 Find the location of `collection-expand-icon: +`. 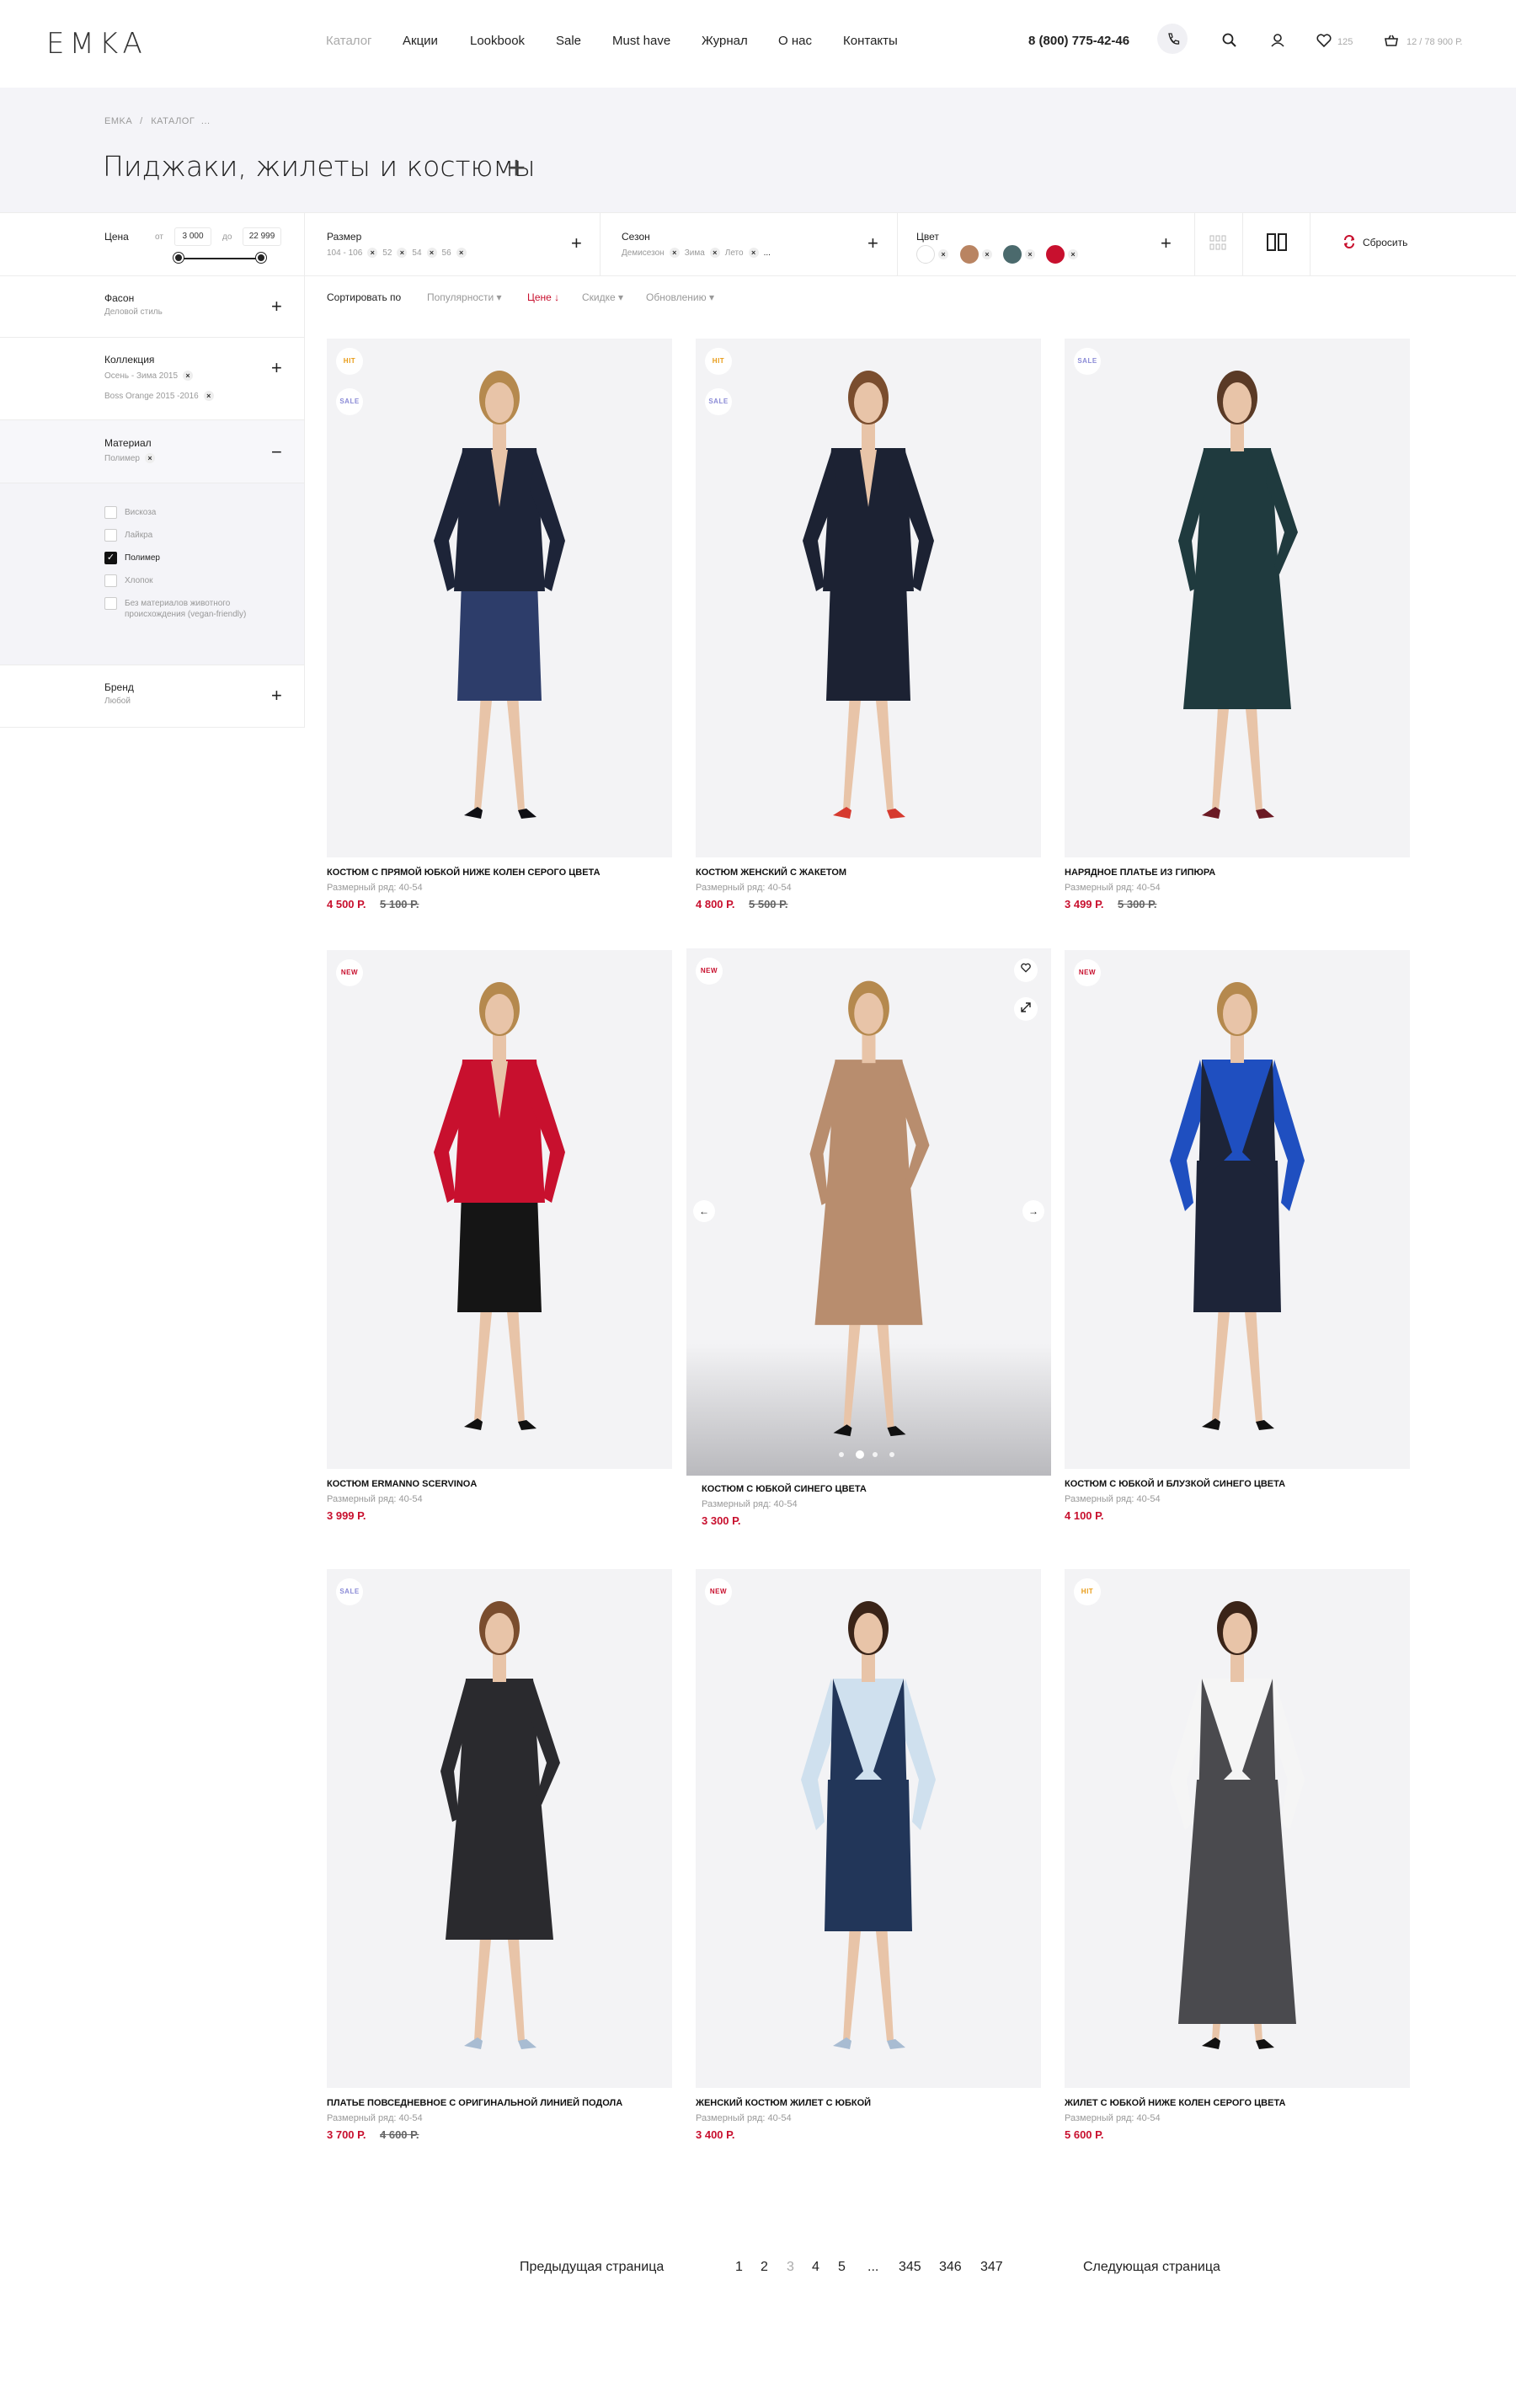

collection-expand-icon: + is located at coordinates (276, 368).